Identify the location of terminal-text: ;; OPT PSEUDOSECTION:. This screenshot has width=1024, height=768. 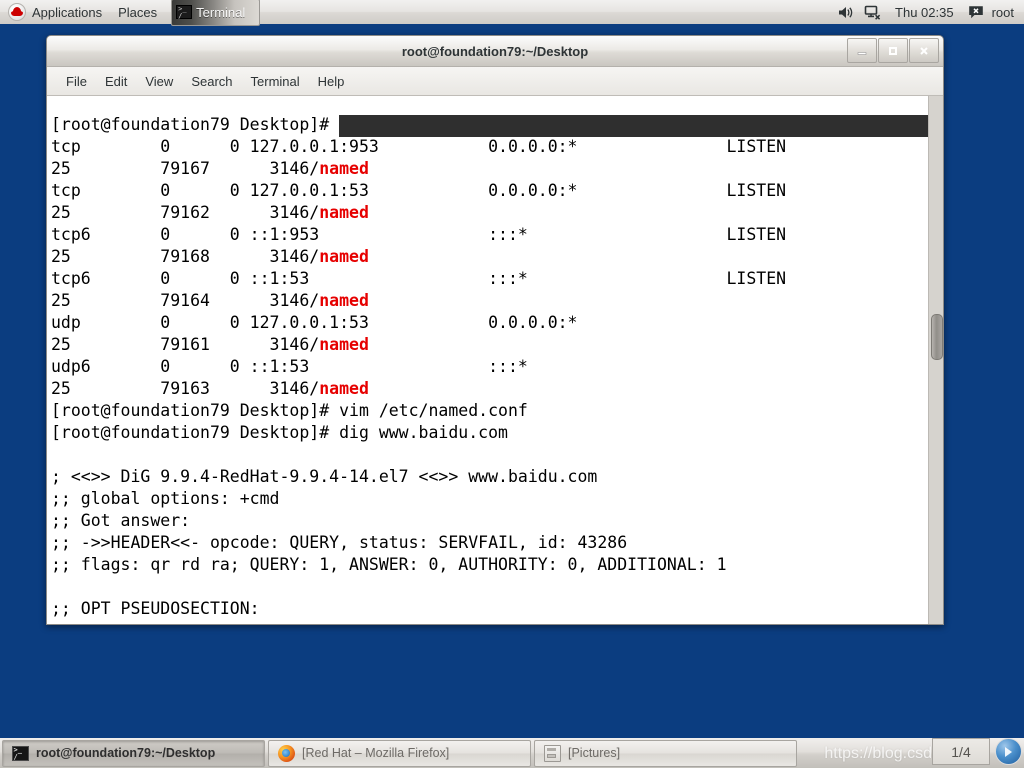
(155, 608).